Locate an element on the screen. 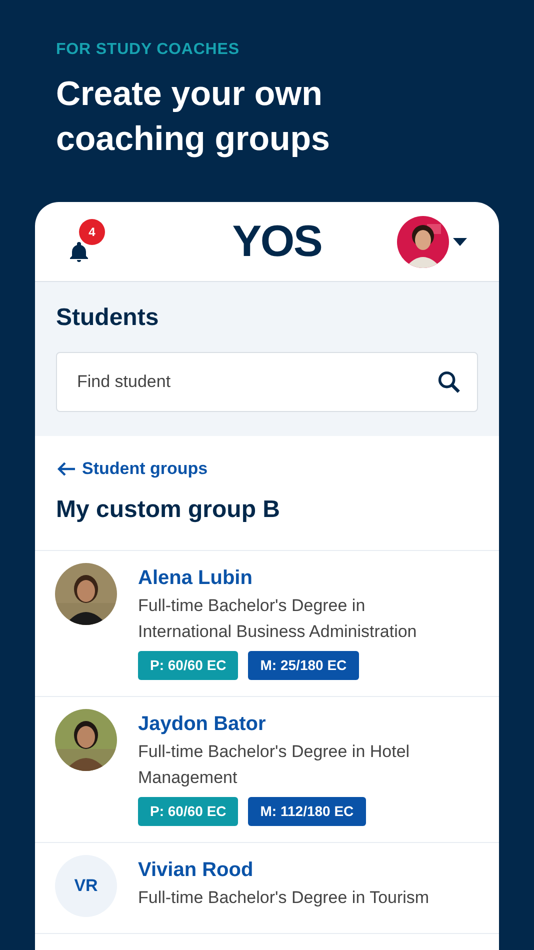 Image resolution: width=534 pixels, height=950 pixels. logo: YOS is located at coordinates (277, 242).